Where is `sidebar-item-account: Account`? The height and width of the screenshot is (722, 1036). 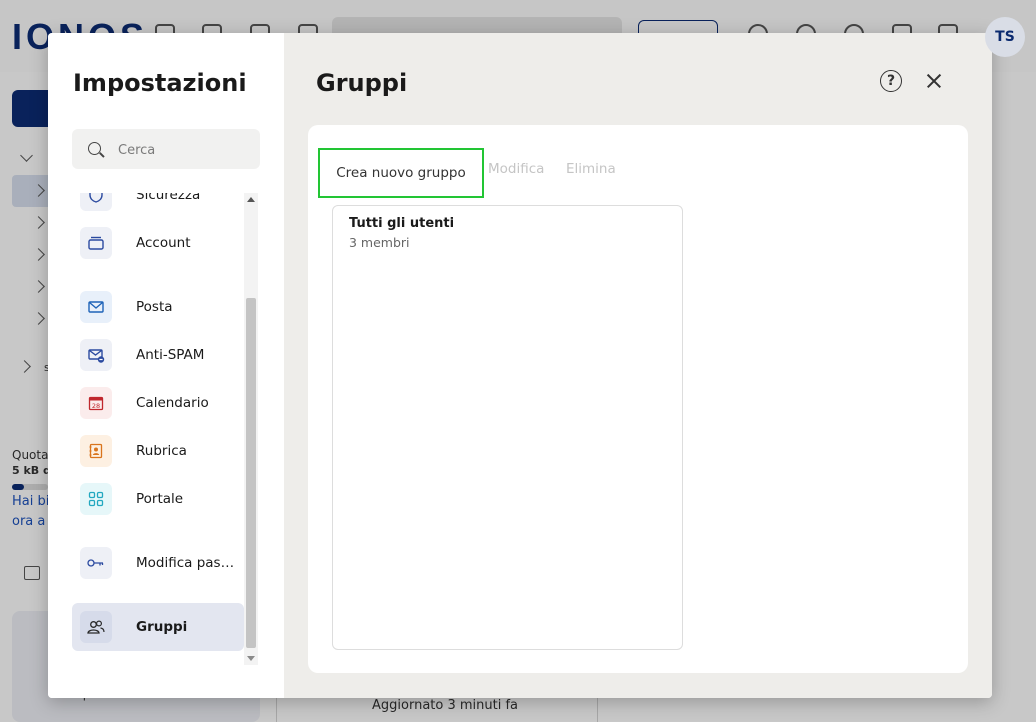
sidebar-item-account: Account is located at coordinates (158, 243).